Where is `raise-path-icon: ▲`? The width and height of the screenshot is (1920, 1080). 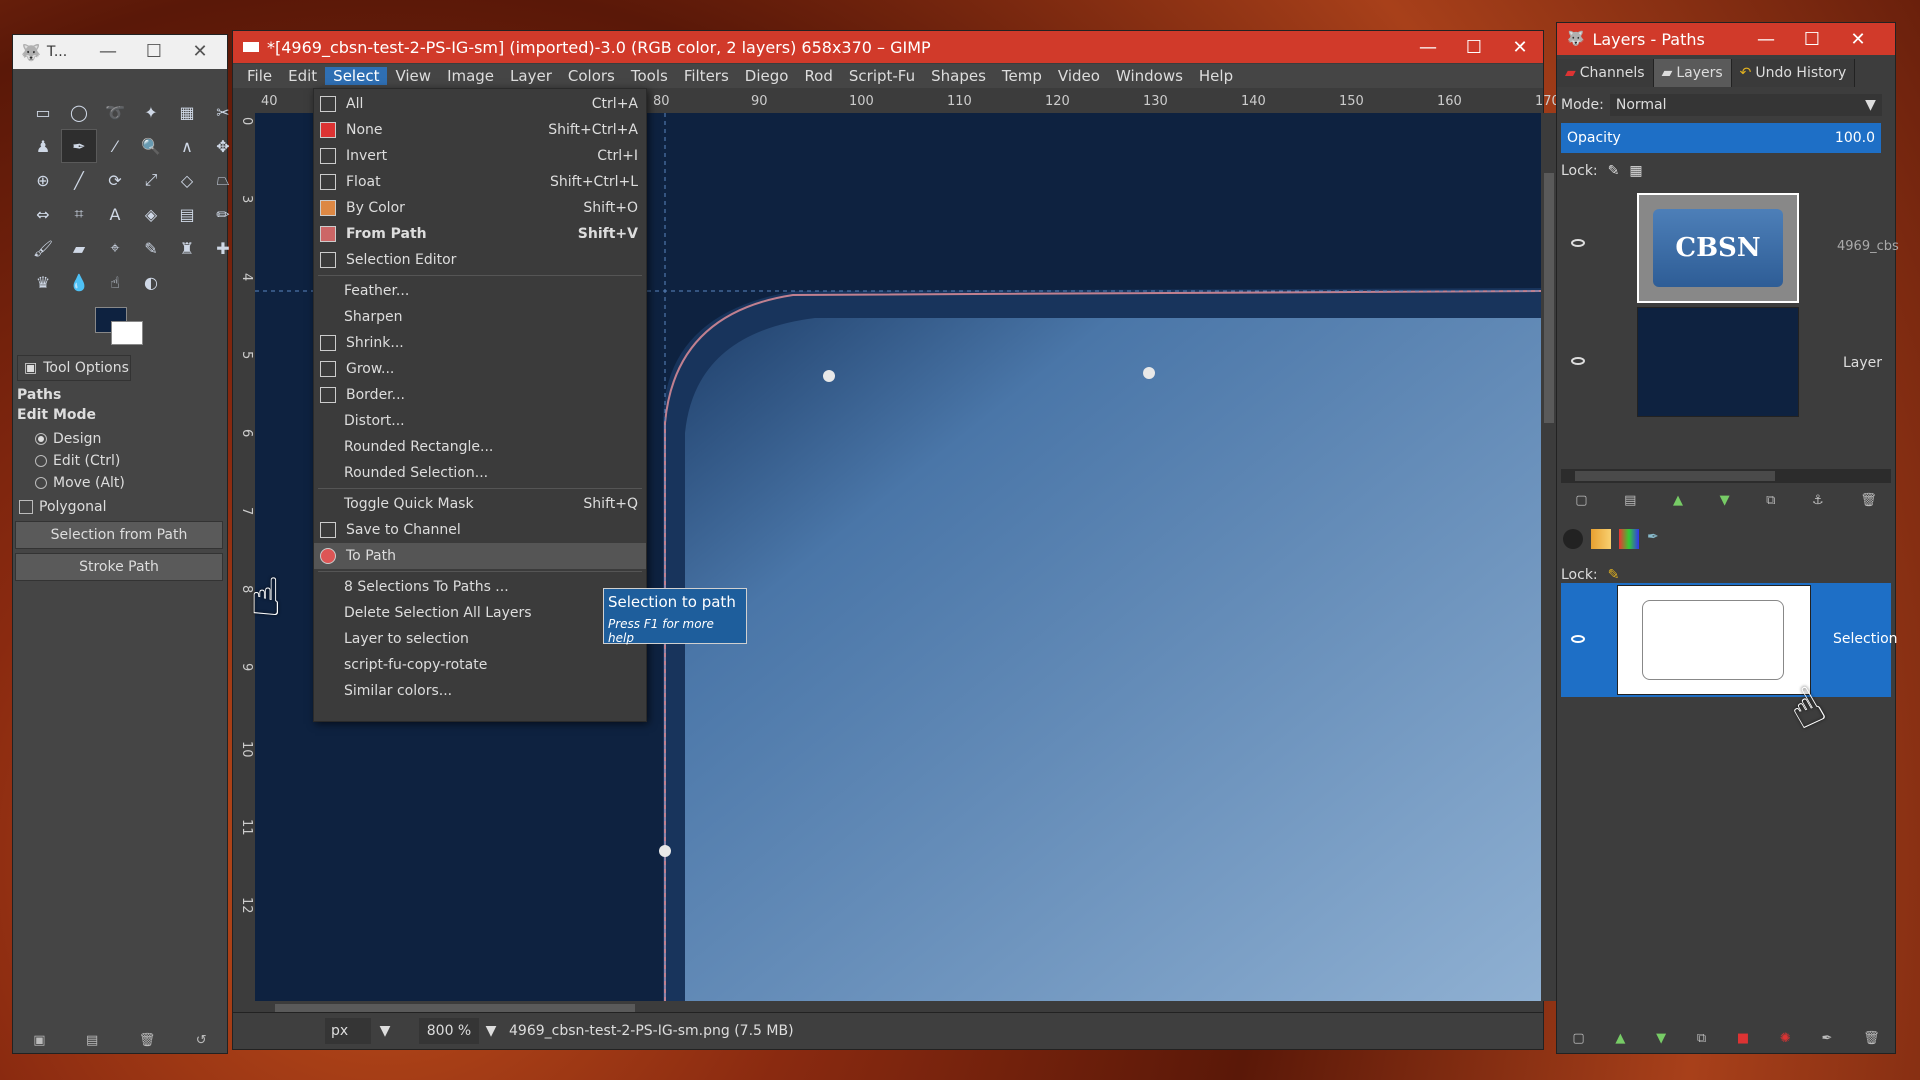
raise-path-icon: ▲ is located at coordinates (1620, 1038).